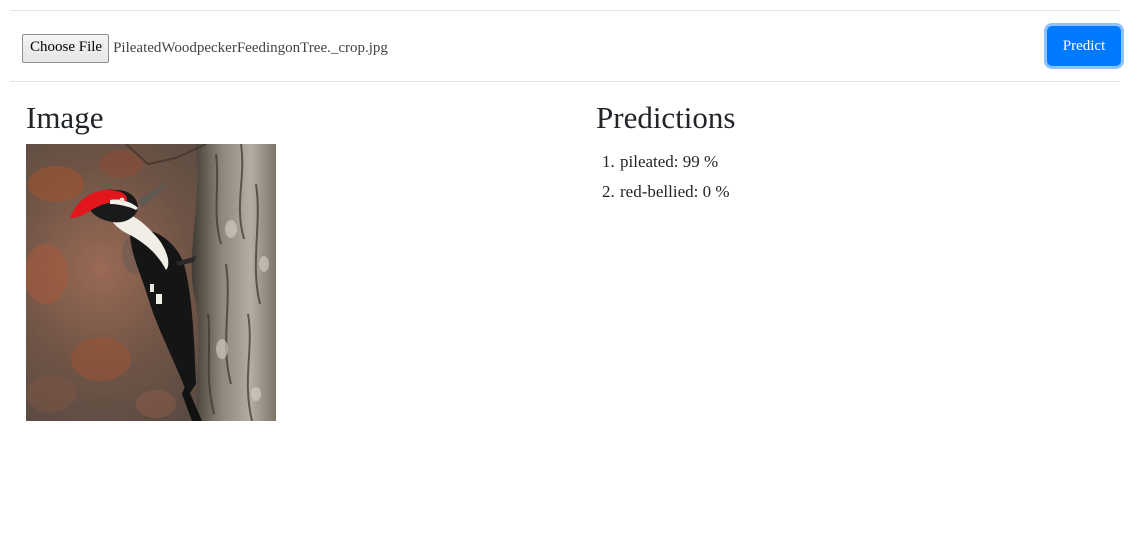 Image resolution: width=1142 pixels, height=533 pixels. I want to click on prediction-rank: 1., so click(608, 161).